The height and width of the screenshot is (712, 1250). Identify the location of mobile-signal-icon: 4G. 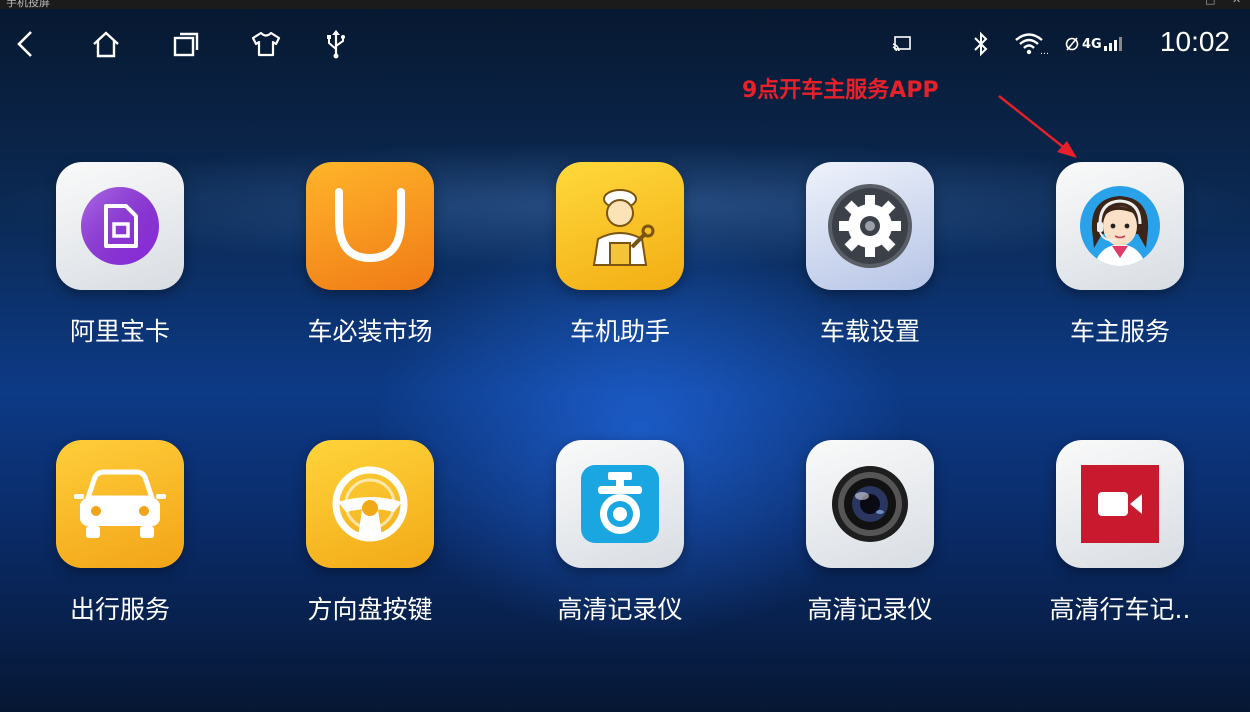
(1094, 44).